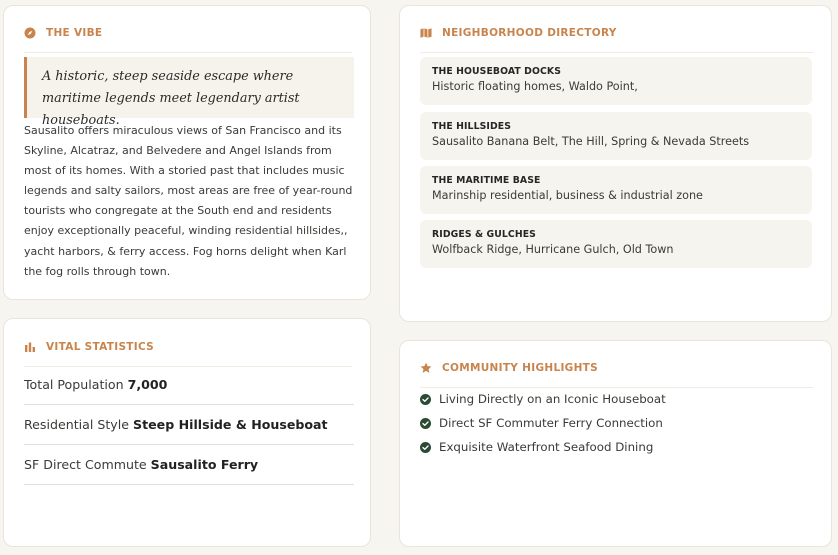 The image size is (838, 555). Describe the element at coordinates (616, 368) in the screenshot. I see `highlights-header: Community Highlights` at that location.